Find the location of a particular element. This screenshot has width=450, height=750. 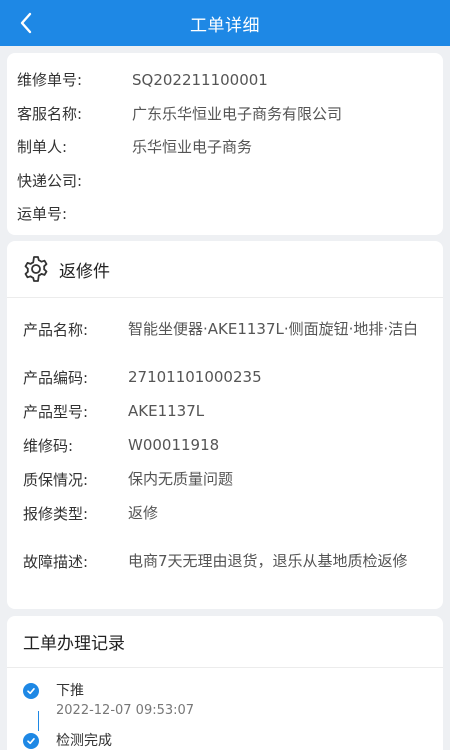

info-row-order-number: 维修单号: SQ202211100001 is located at coordinates (230, 80).